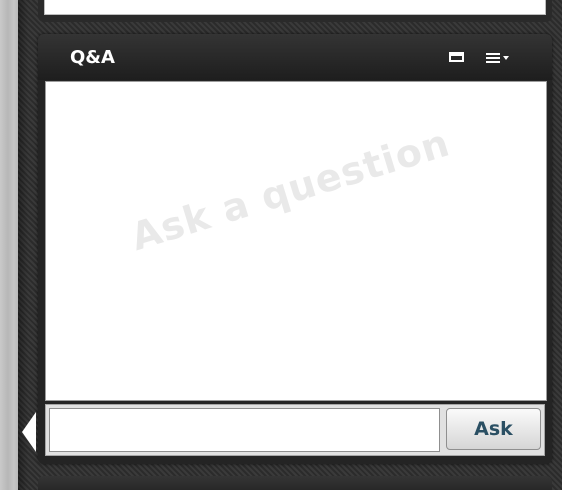  What do you see at coordinates (92, 57) in the screenshot?
I see `qa-title: Q&A` at bounding box center [92, 57].